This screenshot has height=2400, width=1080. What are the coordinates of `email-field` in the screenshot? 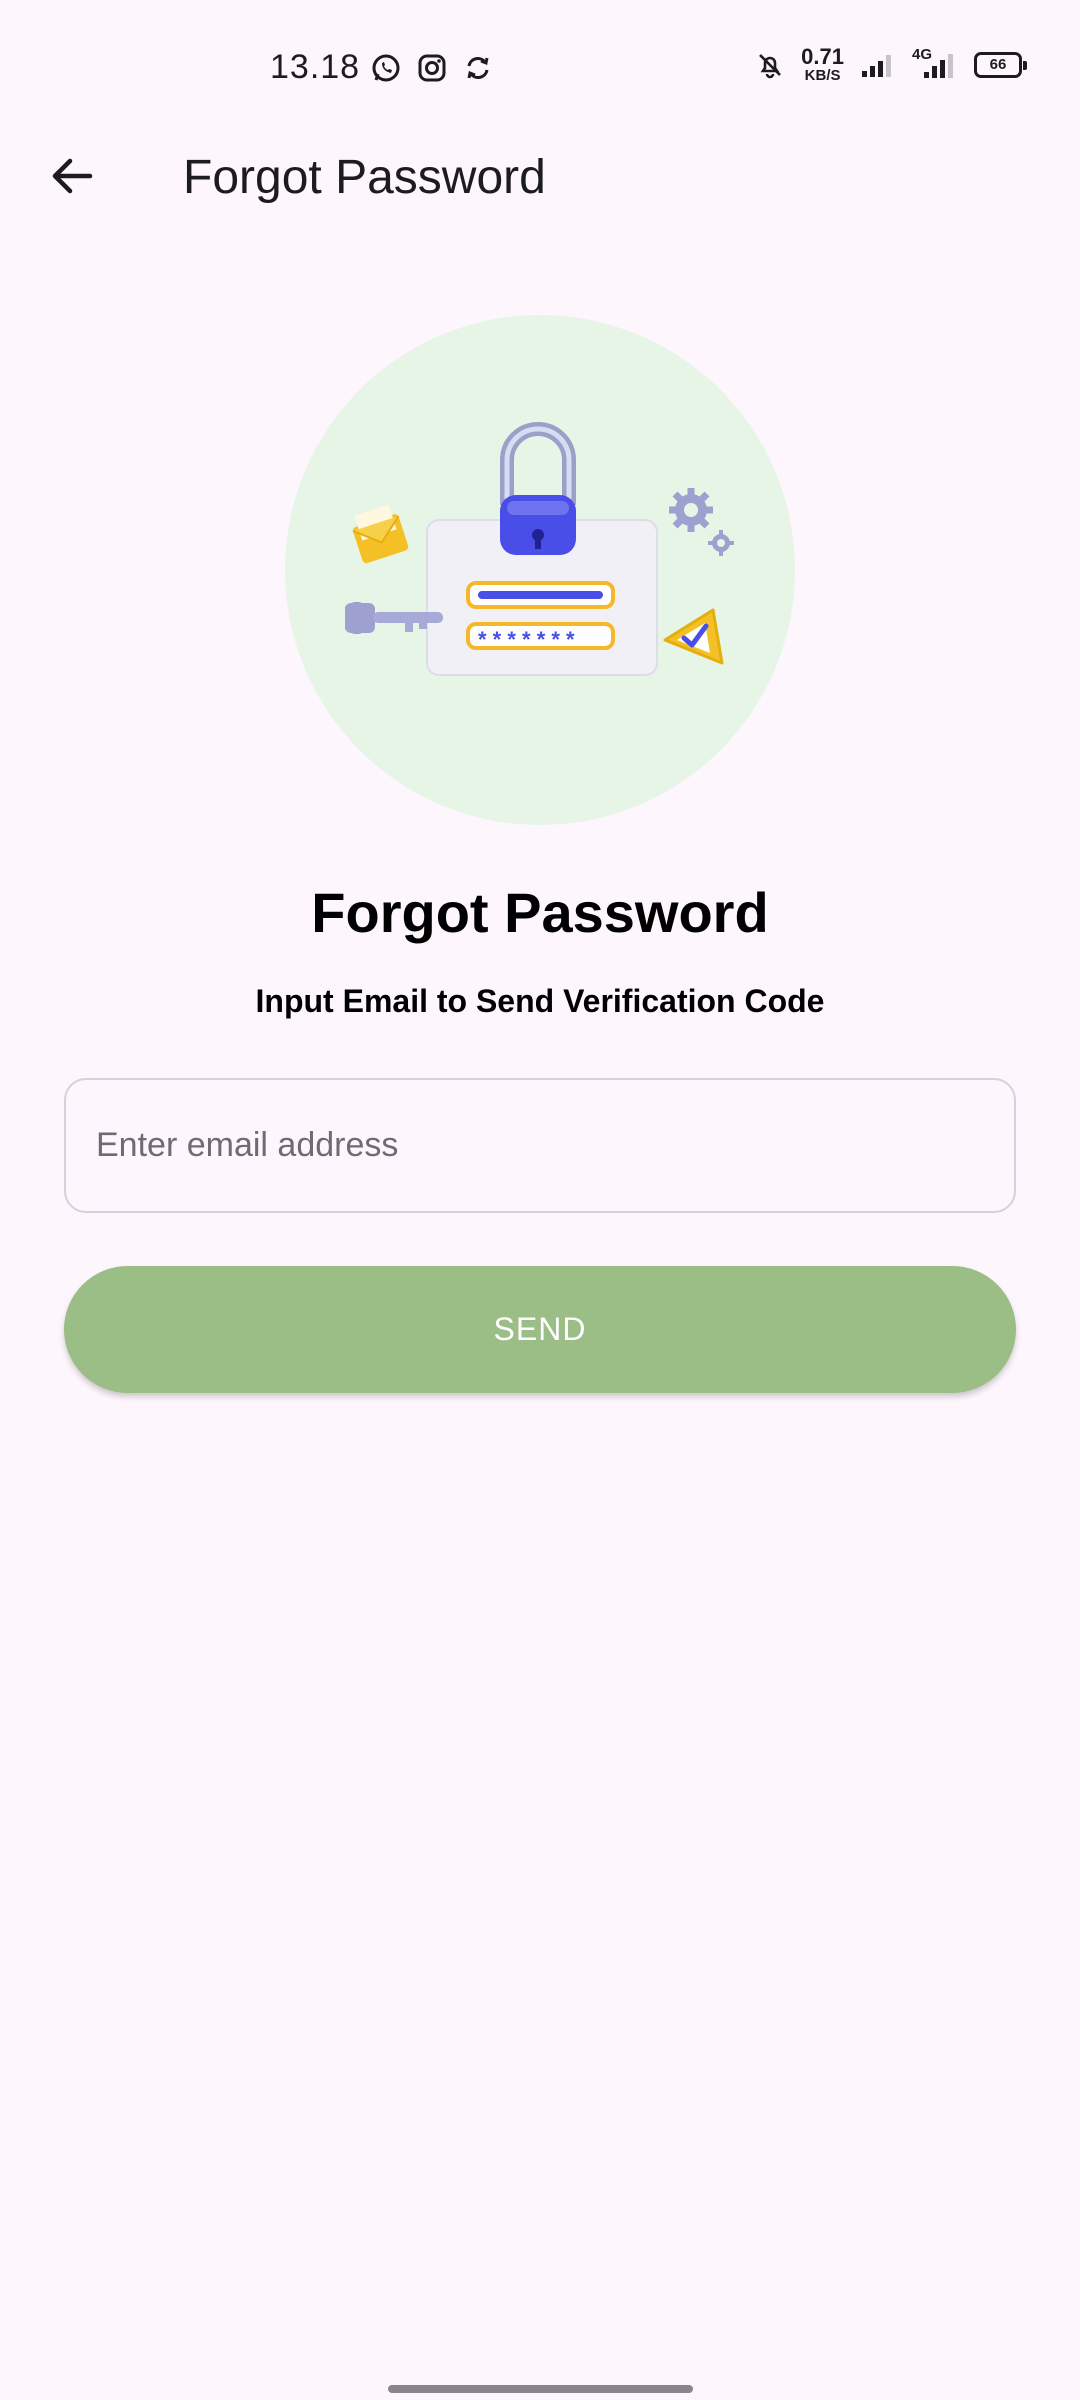 It's located at (540, 1145).